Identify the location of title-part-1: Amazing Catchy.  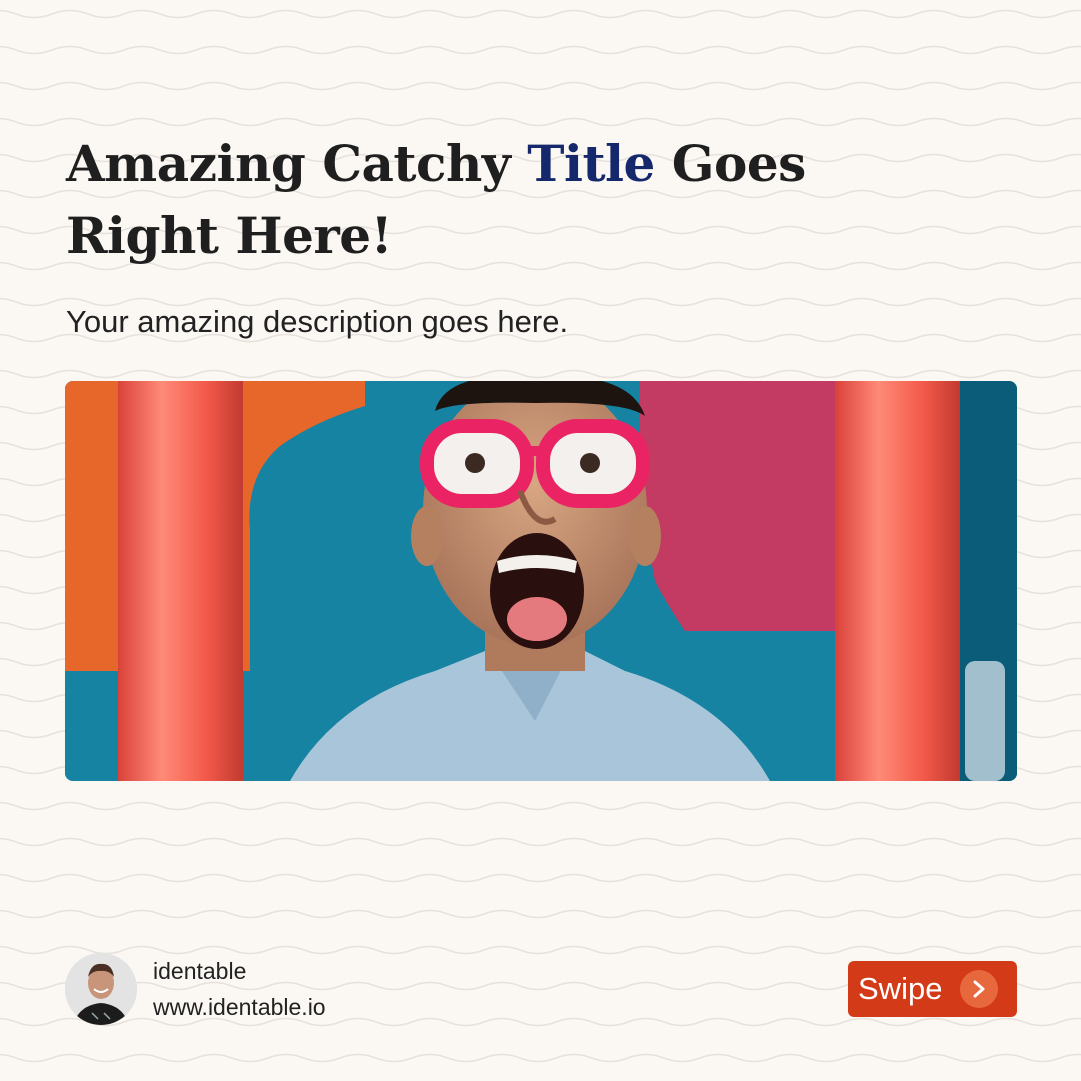
(297, 163).